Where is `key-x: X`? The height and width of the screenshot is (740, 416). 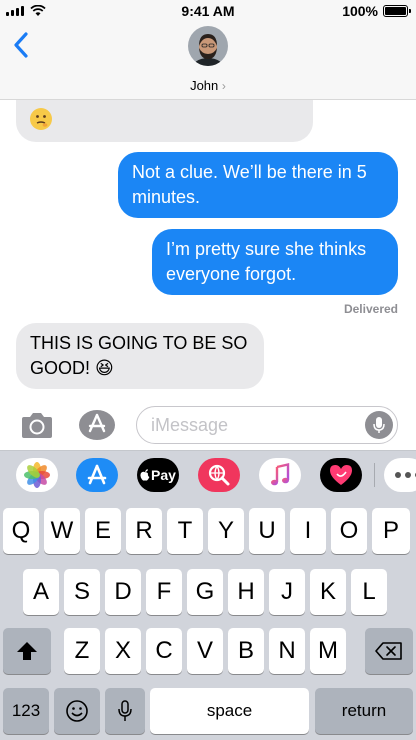 key-x: X is located at coordinates (123, 651).